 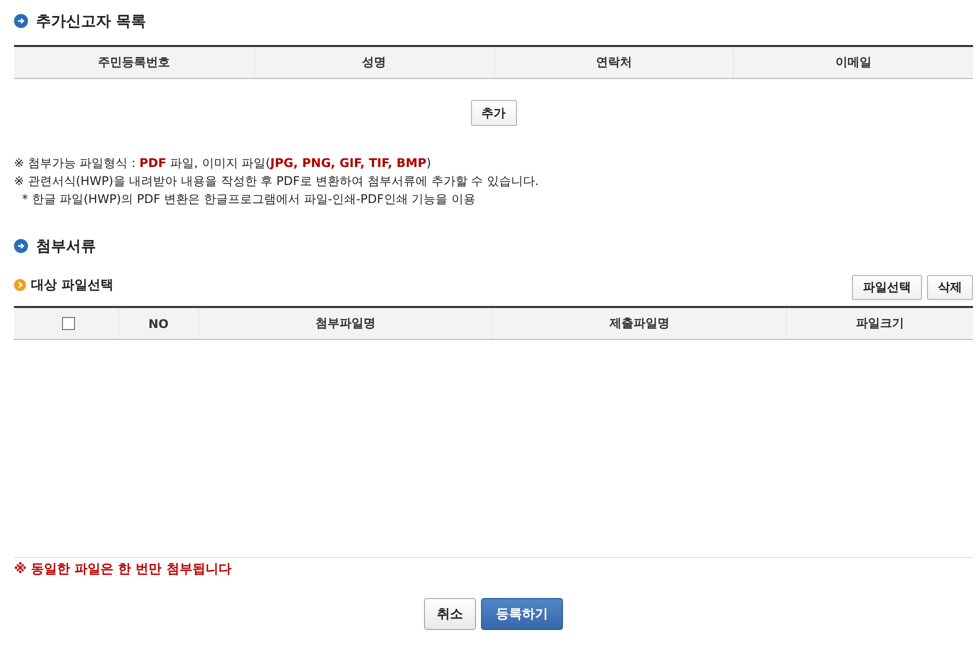 What do you see at coordinates (950, 287) in the screenshot?
I see `file-action-button: 삭제` at bounding box center [950, 287].